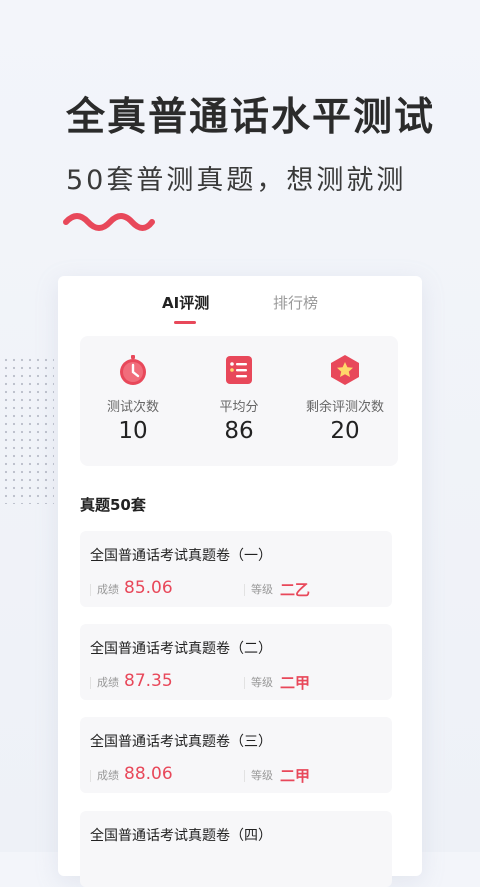 The height and width of the screenshot is (887, 480). What do you see at coordinates (133, 370) in the screenshot?
I see `clock-icon` at bounding box center [133, 370].